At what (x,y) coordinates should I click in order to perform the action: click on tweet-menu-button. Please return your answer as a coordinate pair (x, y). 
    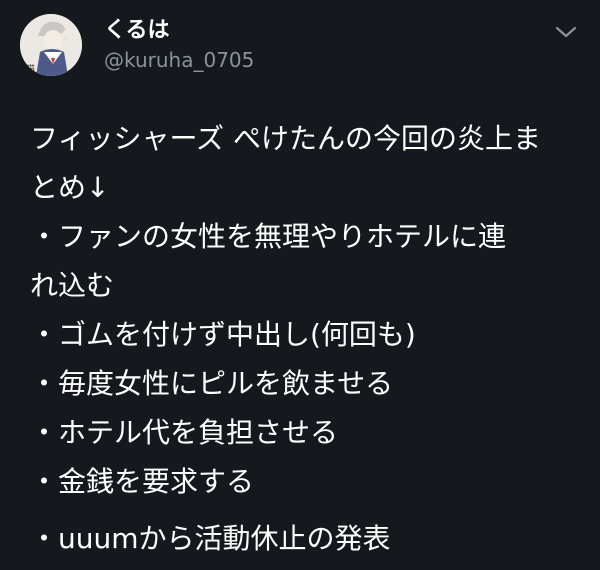
    Looking at the image, I should click on (566, 32).